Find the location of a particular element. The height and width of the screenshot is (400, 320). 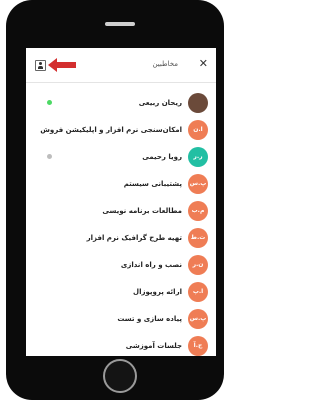

contact-name: پیاده سازی و تست is located at coordinates (149, 319).